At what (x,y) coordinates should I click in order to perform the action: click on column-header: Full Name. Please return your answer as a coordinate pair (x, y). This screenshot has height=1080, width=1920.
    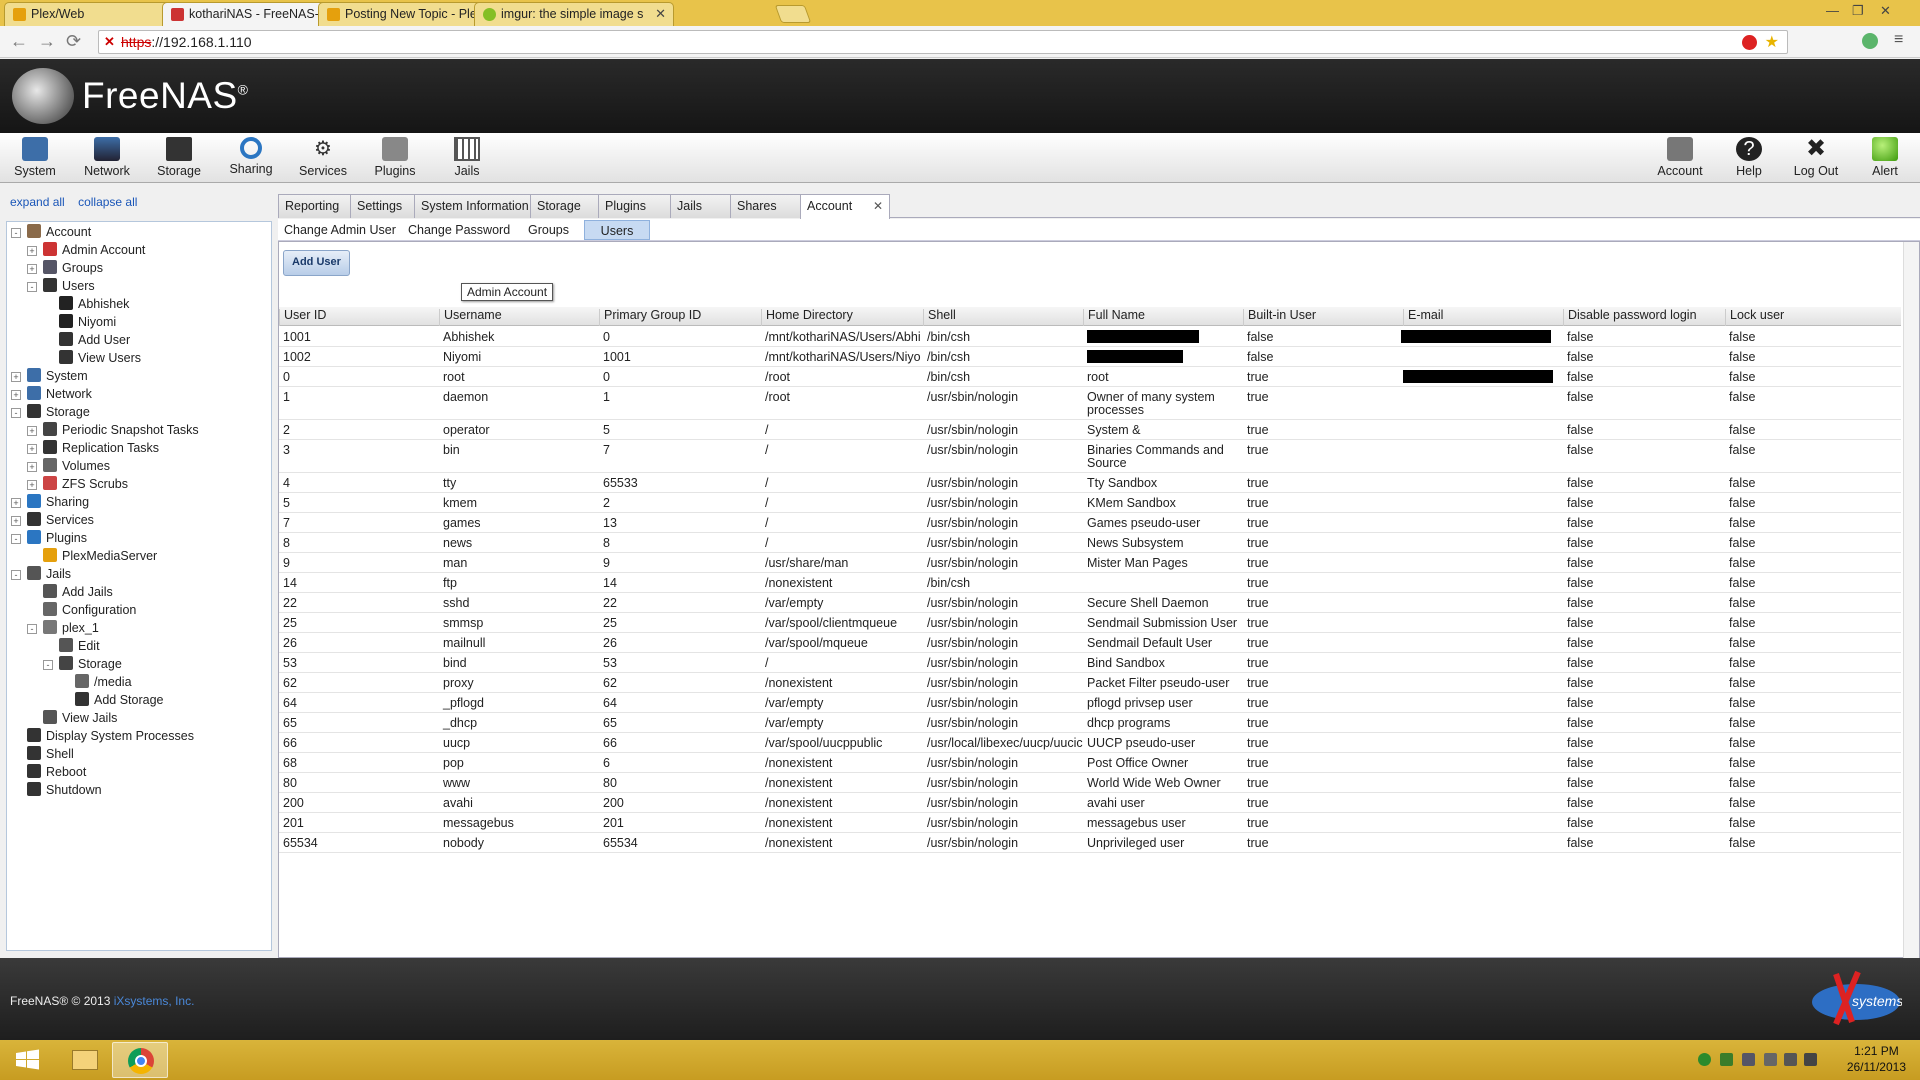
    Looking at the image, I should click on (1163, 317).